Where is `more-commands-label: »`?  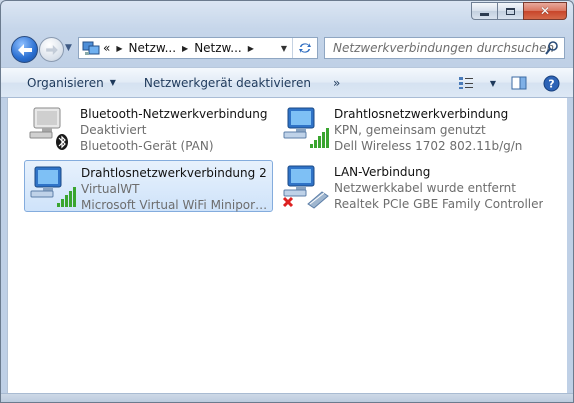 more-commands-label: » is located at coordinates (336, 82).